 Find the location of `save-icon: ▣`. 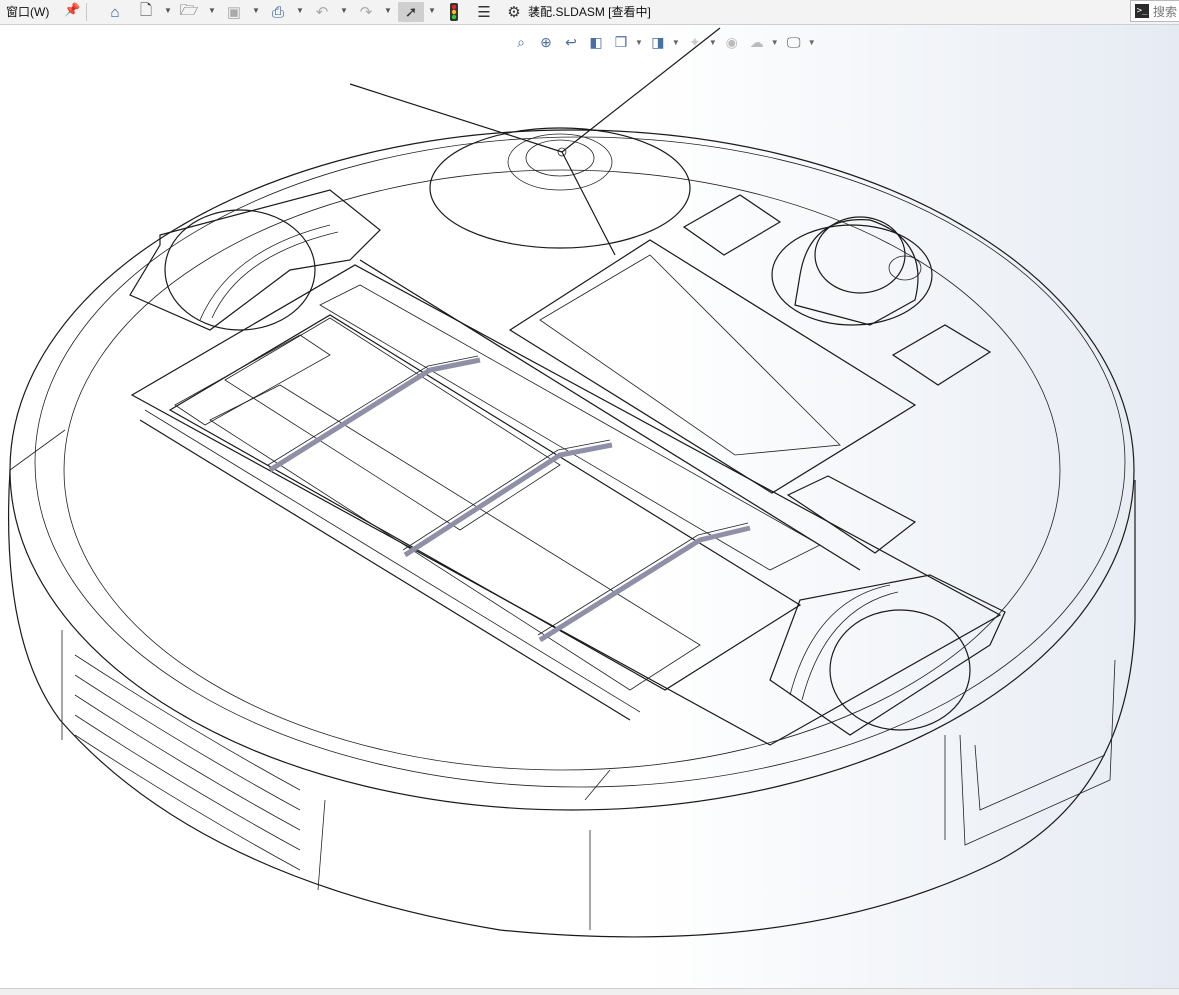

save-icon: ▣ is located at coordinates (234, 12).